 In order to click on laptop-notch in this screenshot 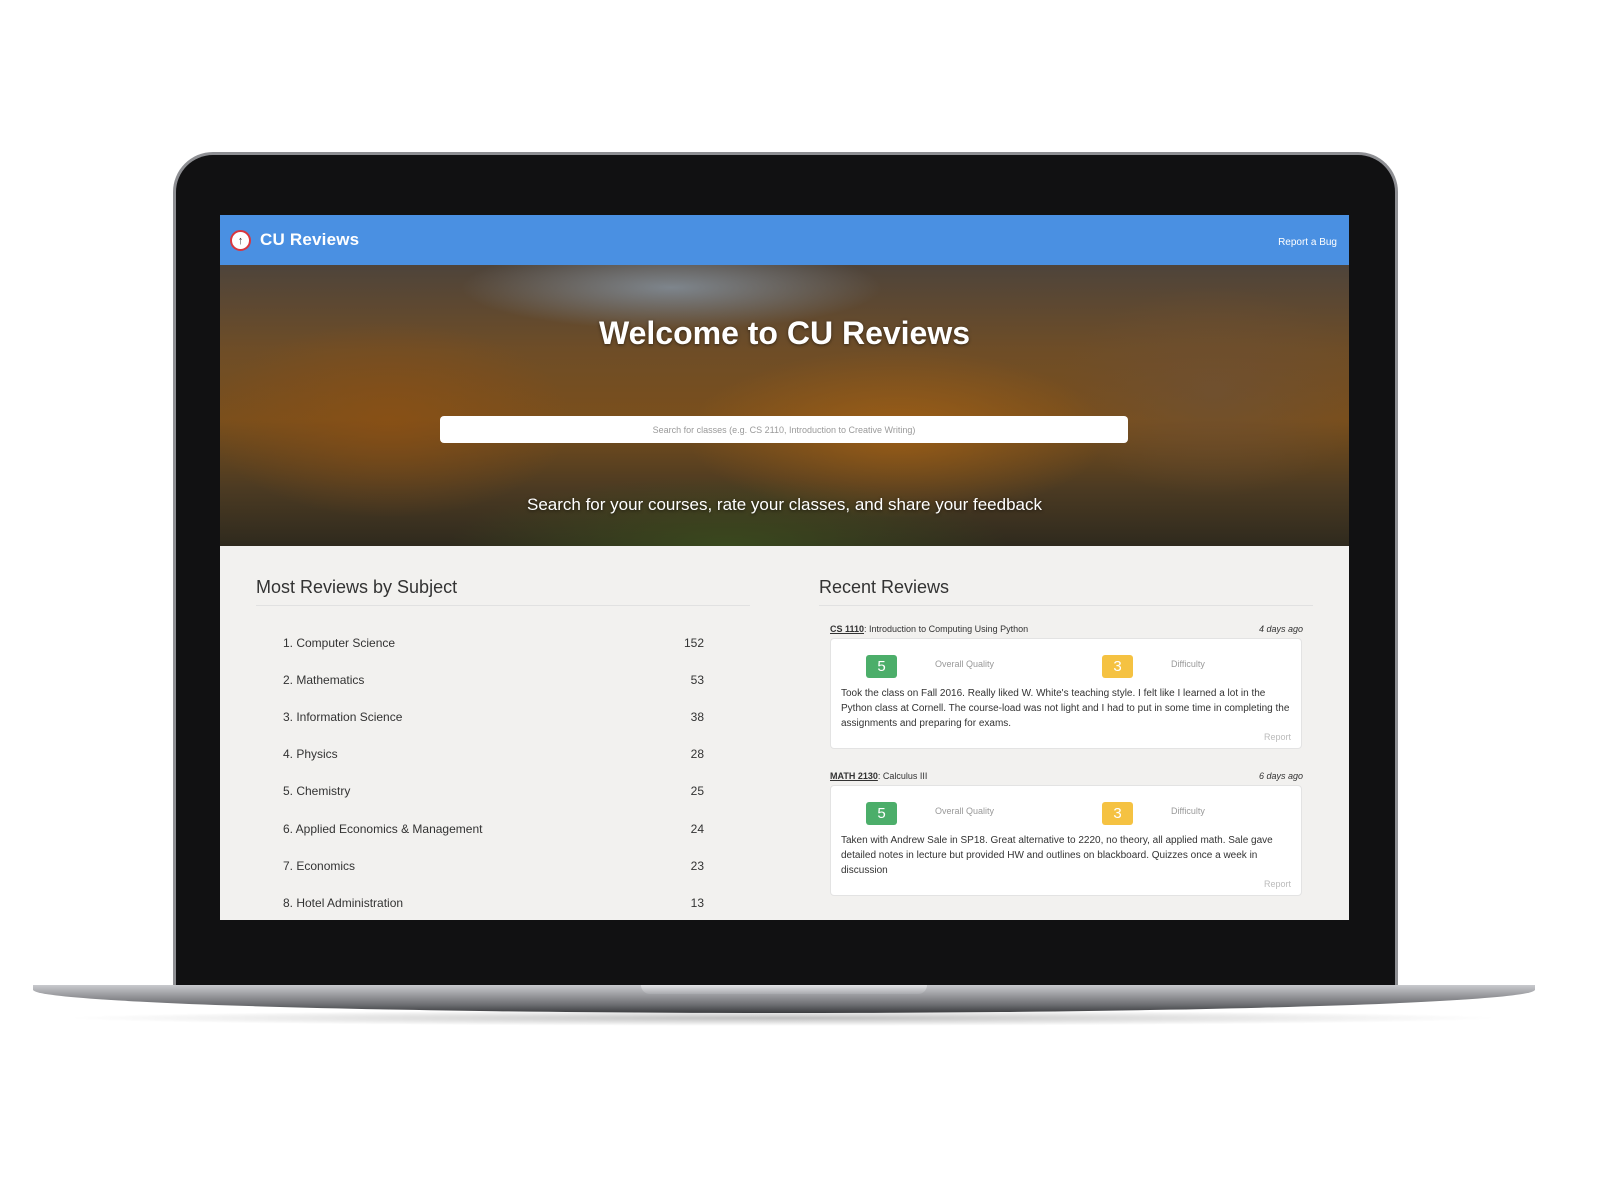, I will do `click(784, 989)`.